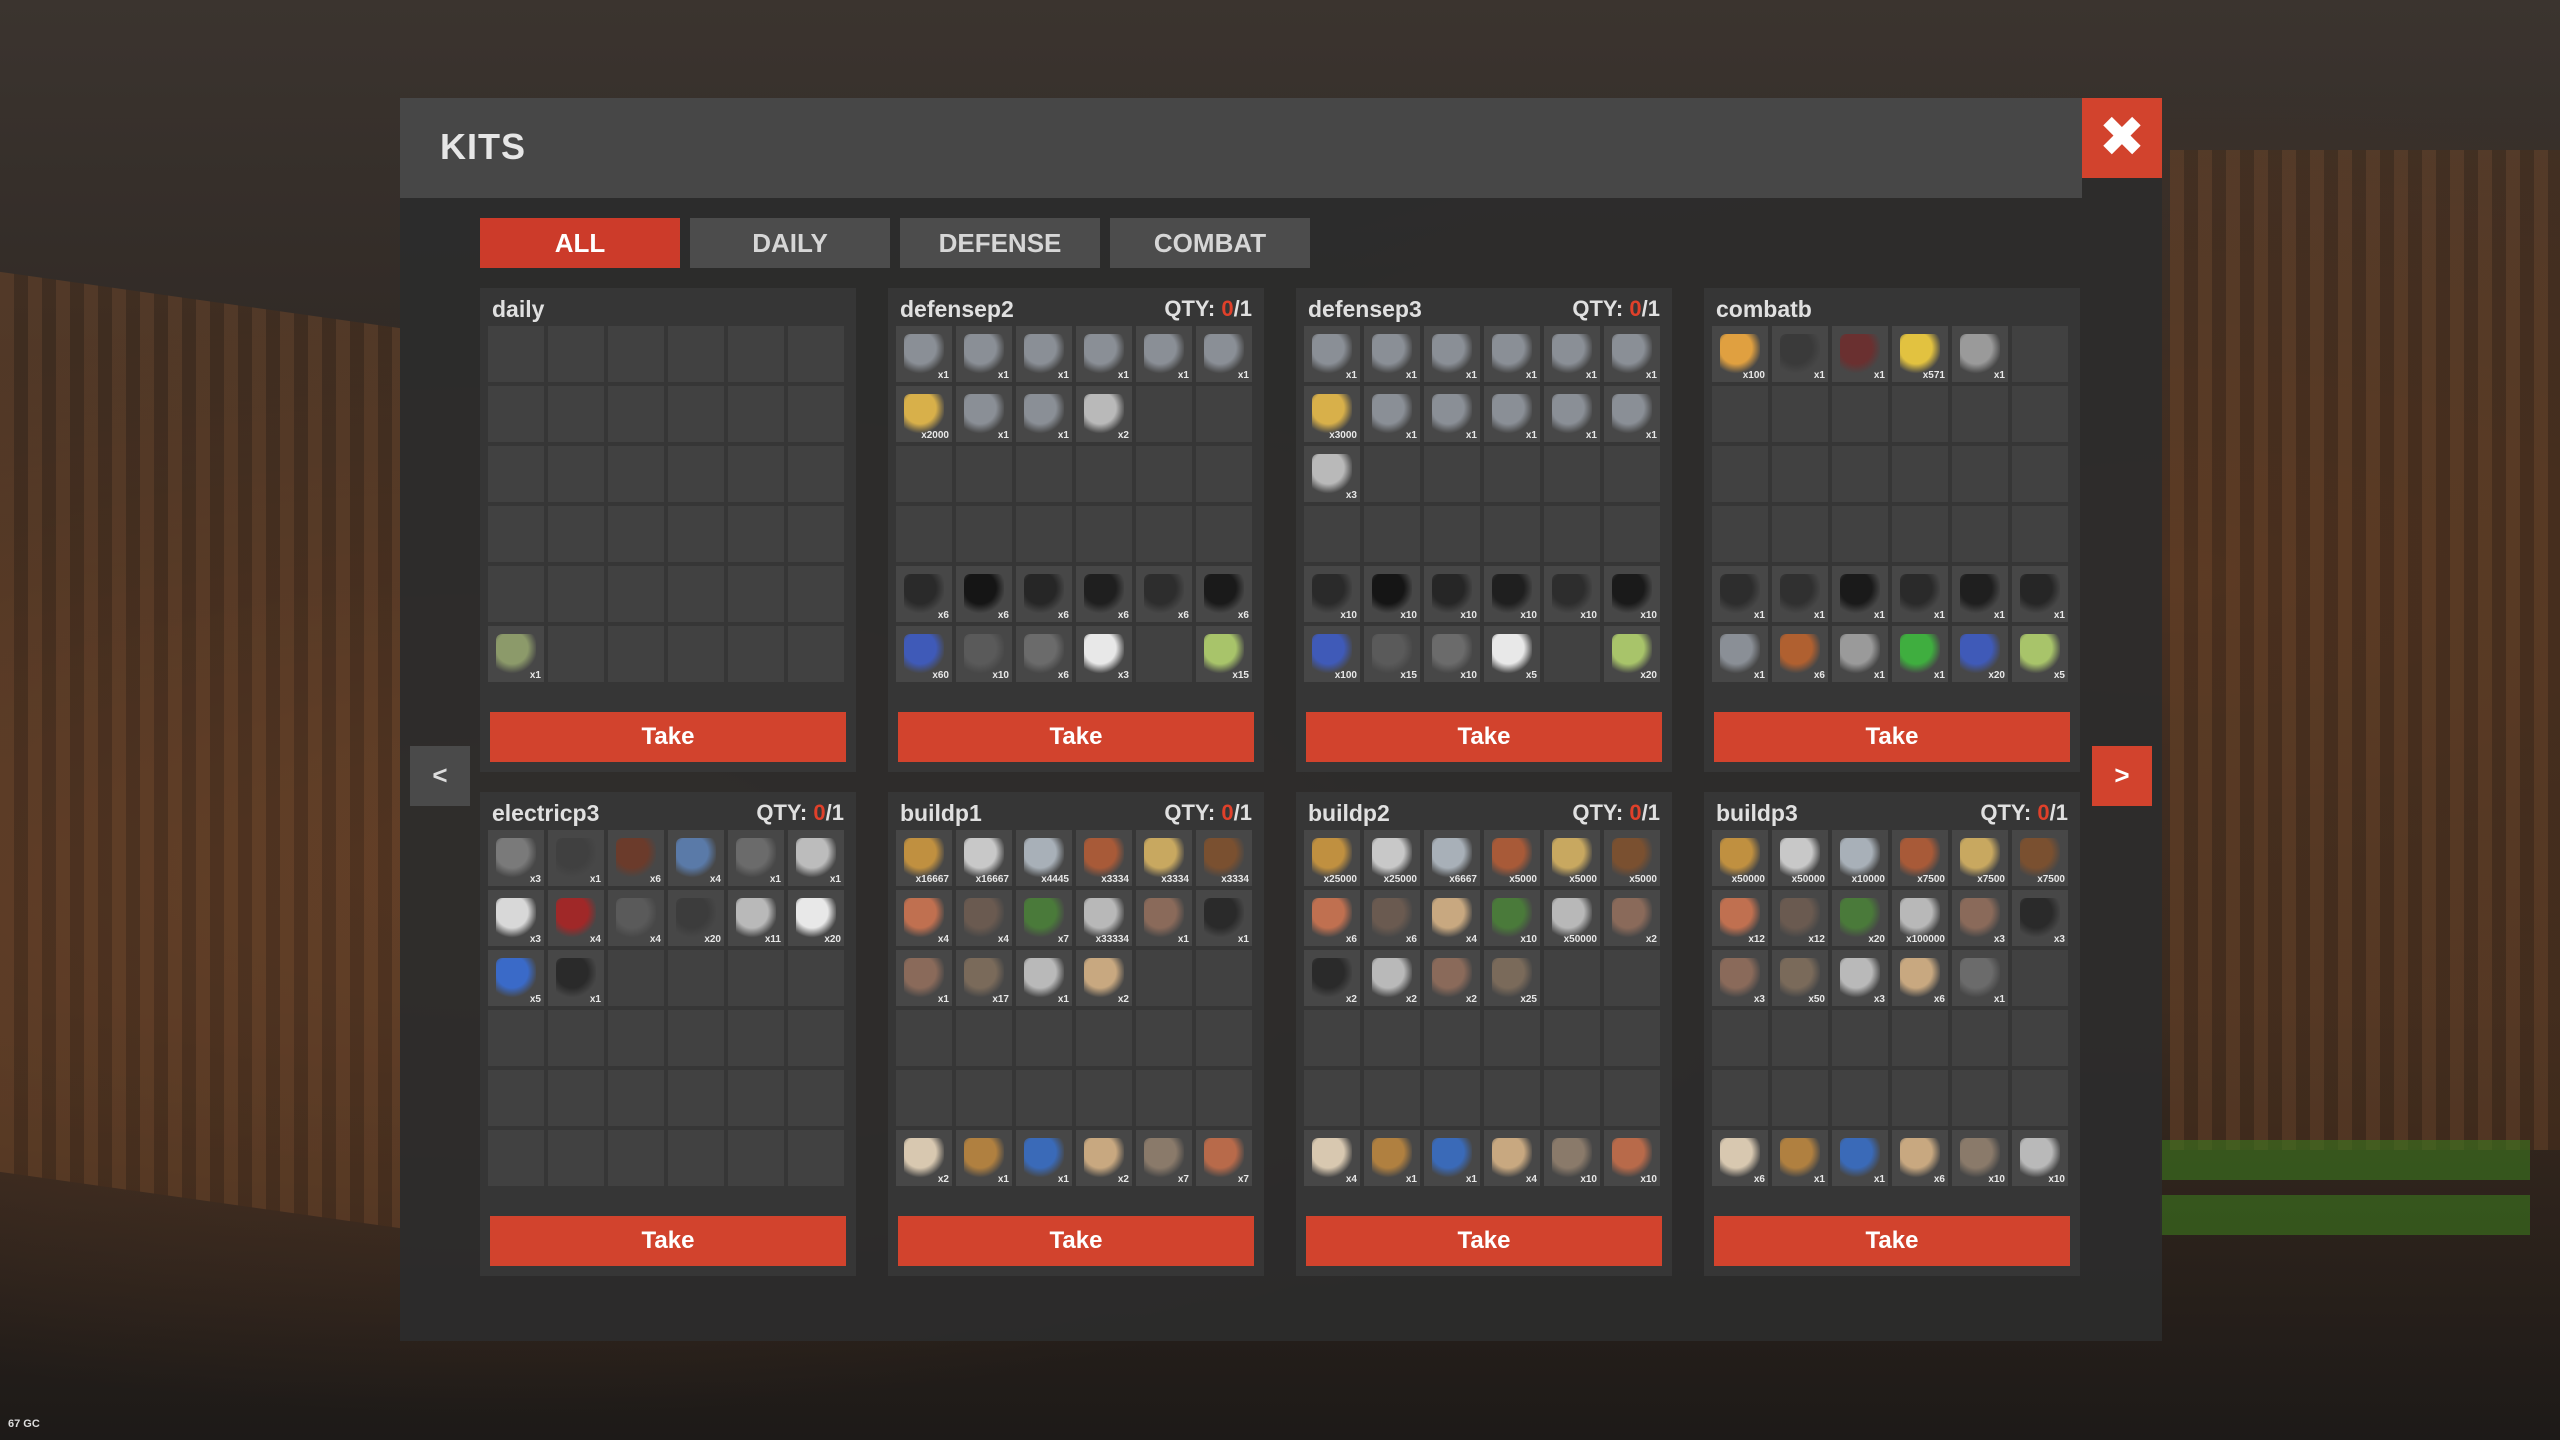  What do you see at coordinates (1224, 594) in the screenshot?
I see `boots-icon` at bounding box center [1224, 594].